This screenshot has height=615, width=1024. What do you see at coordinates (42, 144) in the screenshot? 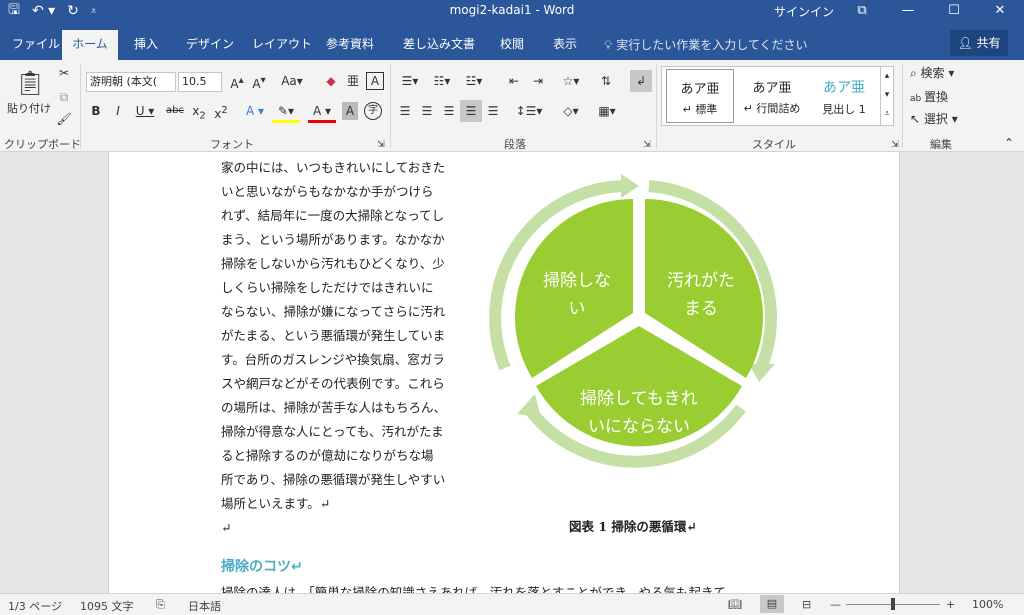
I see `clipboard-group-label: クリップボード` at bounding box center [42, 144].